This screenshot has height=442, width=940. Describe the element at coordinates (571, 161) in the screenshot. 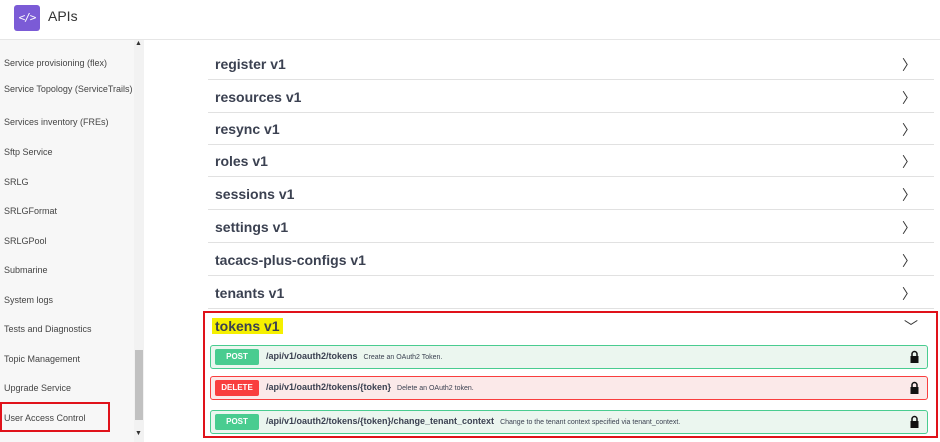

I see `api-section-roles: roles v1 〉` at that location.